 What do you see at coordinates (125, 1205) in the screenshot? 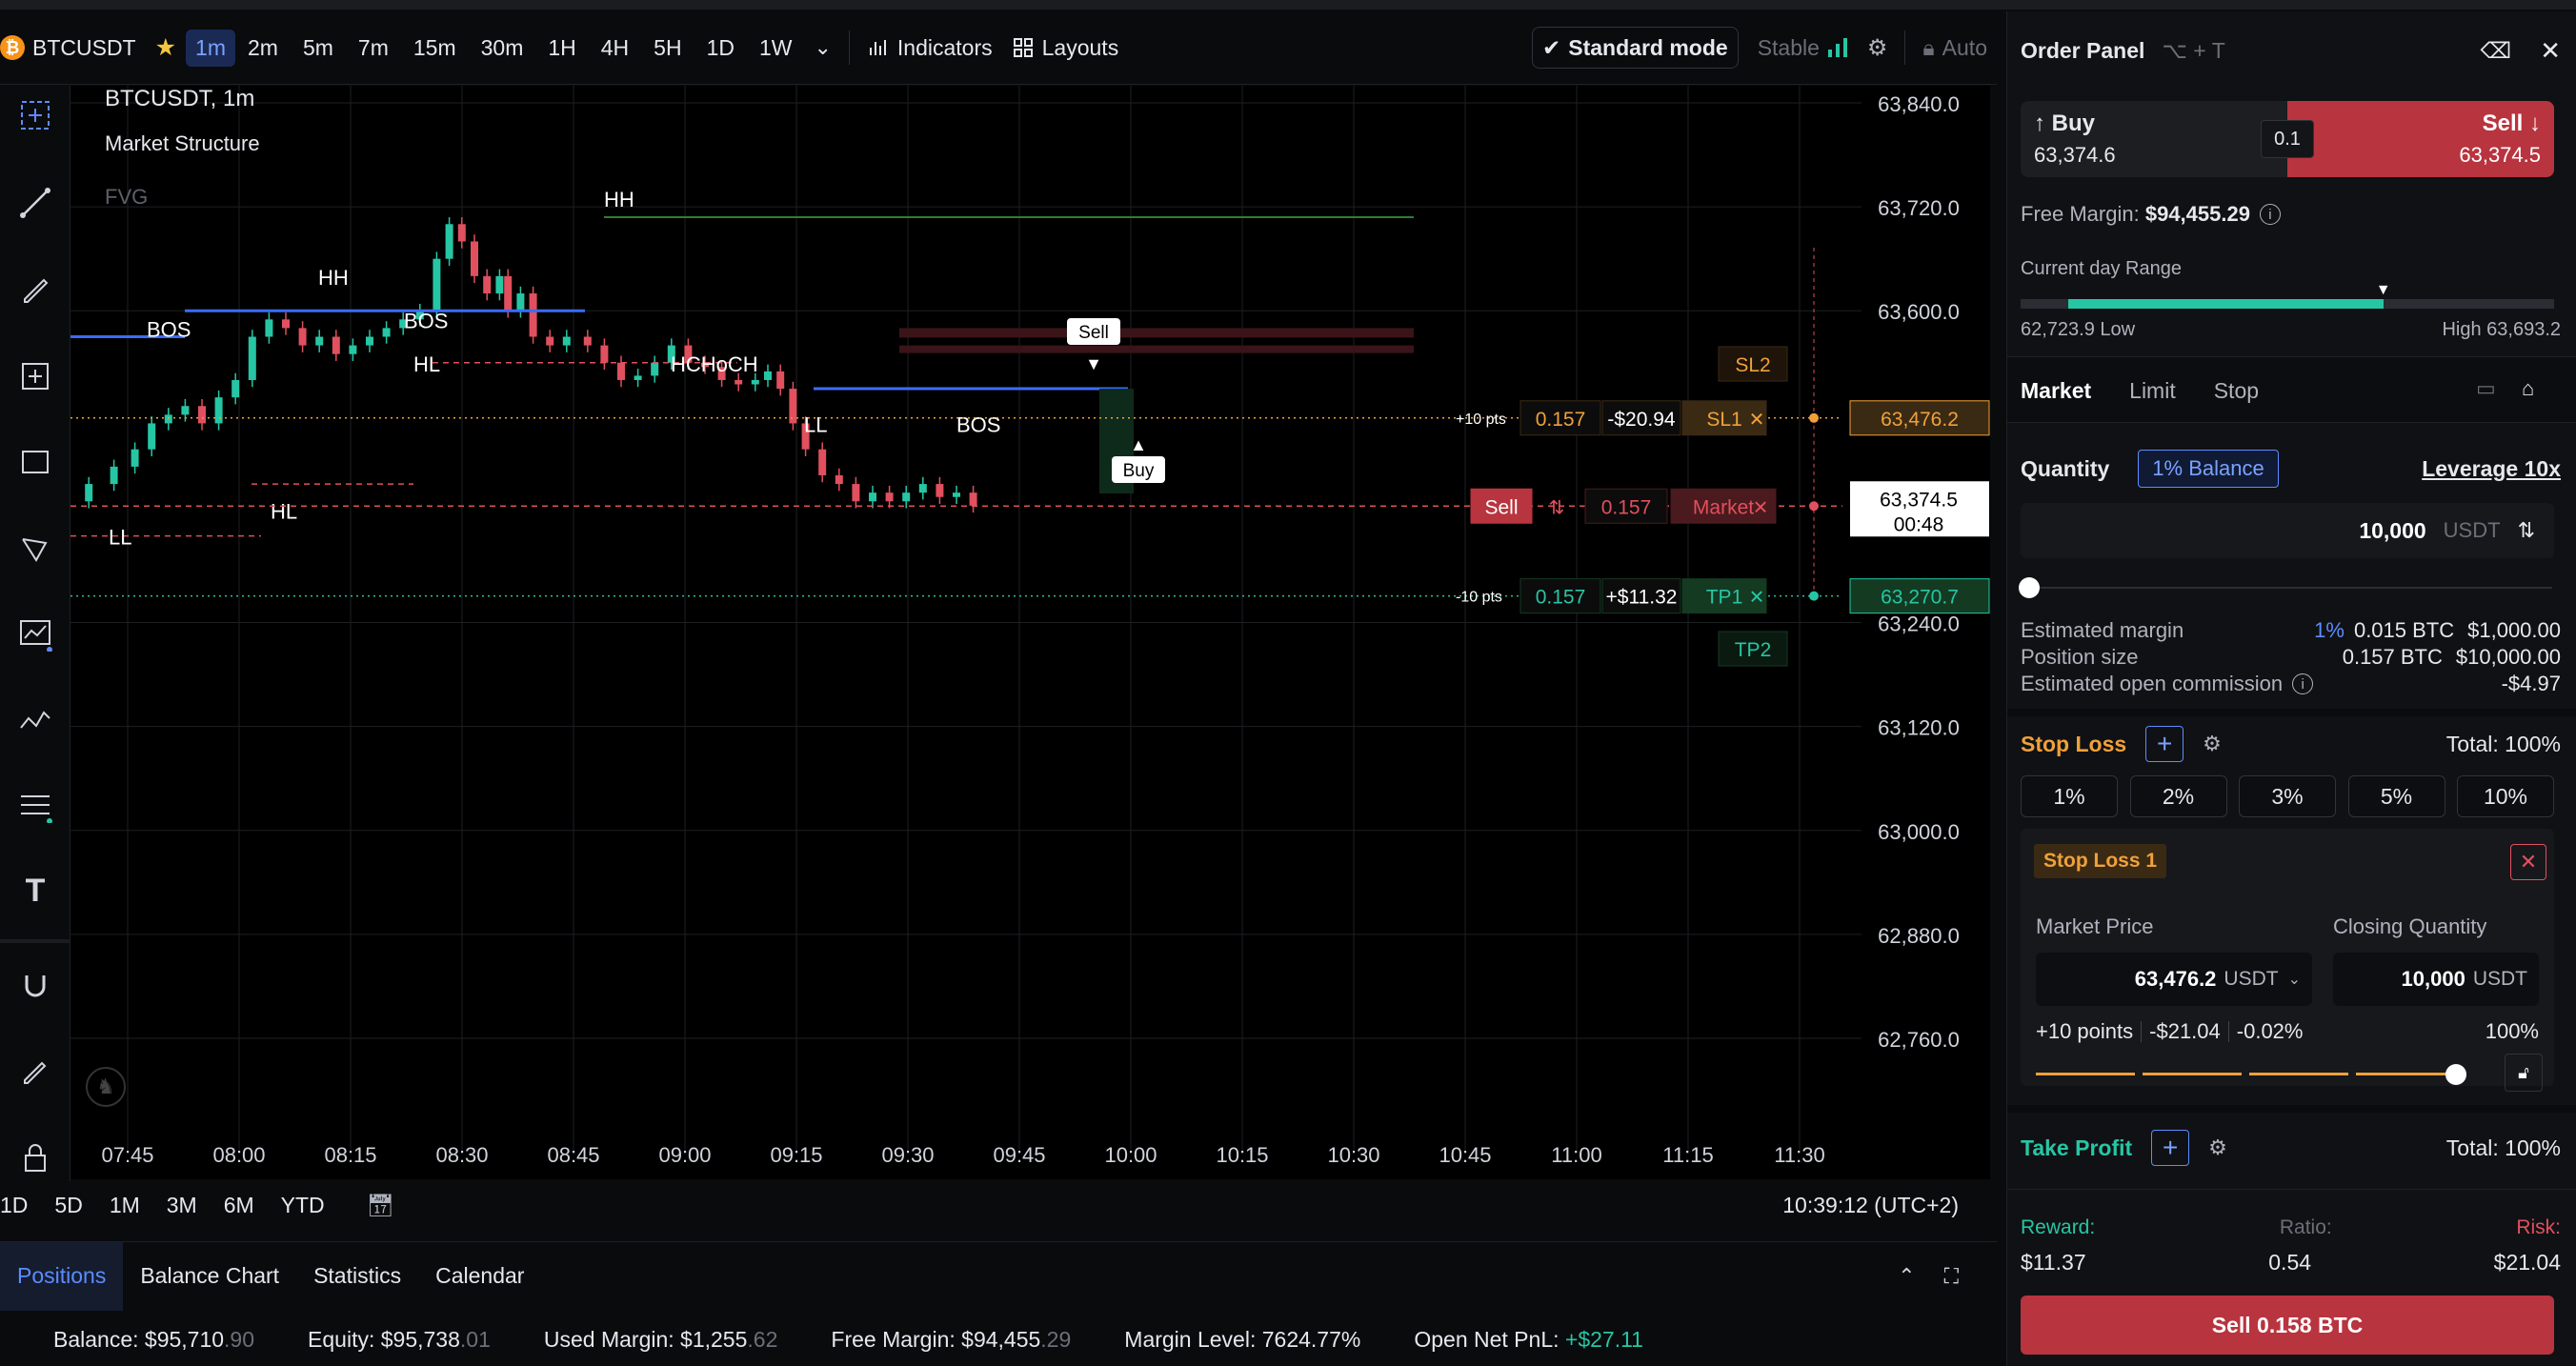
I see `range-1m: 1M` at bounding box center [125, 1205].